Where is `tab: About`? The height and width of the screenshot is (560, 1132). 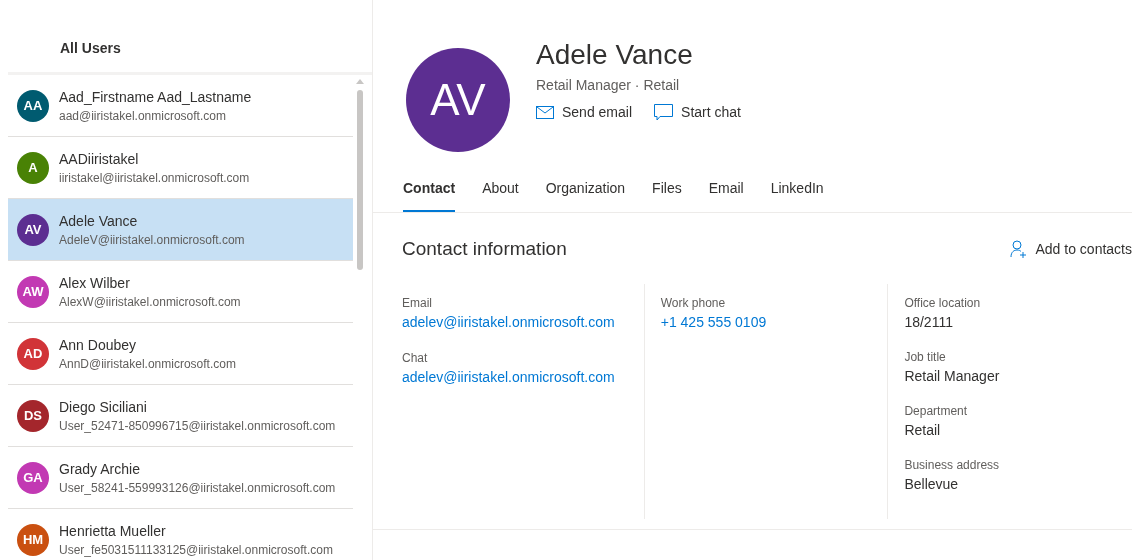 tab: About is located at coordinates (500, 191).